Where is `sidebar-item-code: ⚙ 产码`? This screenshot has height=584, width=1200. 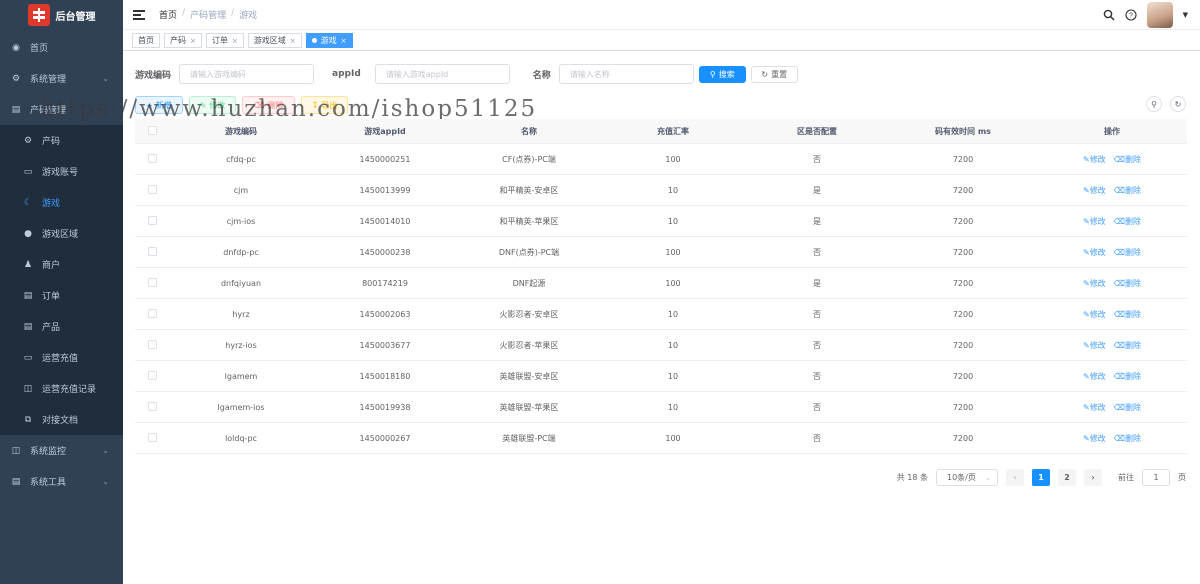
sidebar-item-code: ⚙ 产码 is located at coordinates (61, 140).